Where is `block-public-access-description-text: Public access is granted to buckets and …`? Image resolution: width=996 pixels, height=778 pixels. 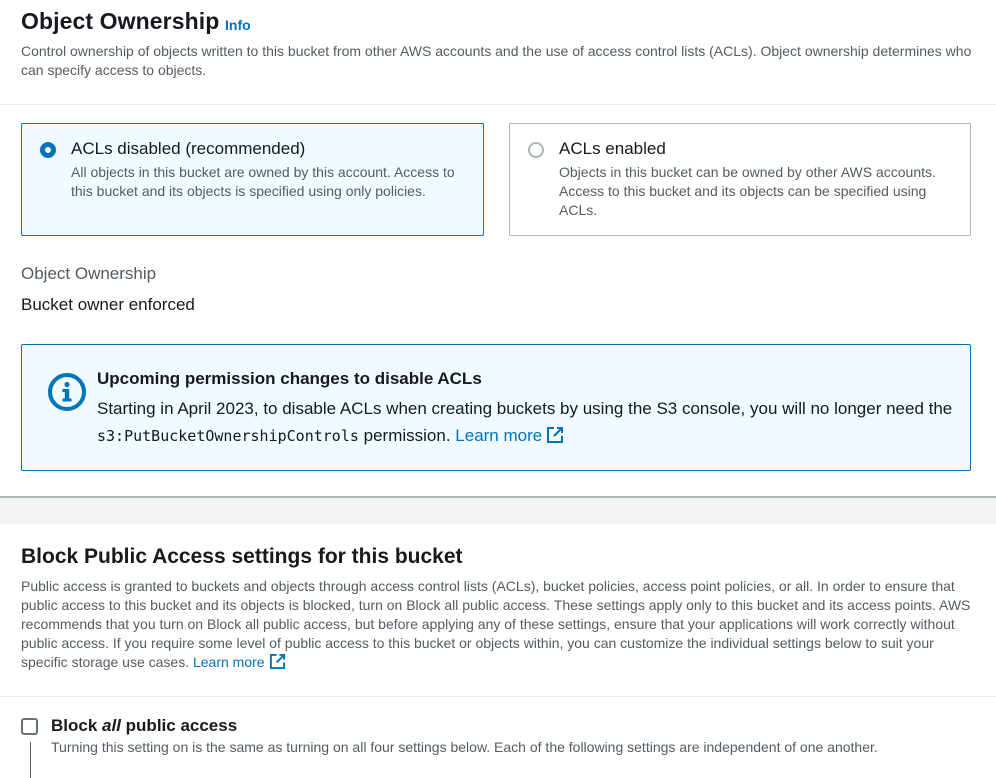 block-public-access-description-text: Public access is granted to buckets and … is located at coordinates (496, 624).